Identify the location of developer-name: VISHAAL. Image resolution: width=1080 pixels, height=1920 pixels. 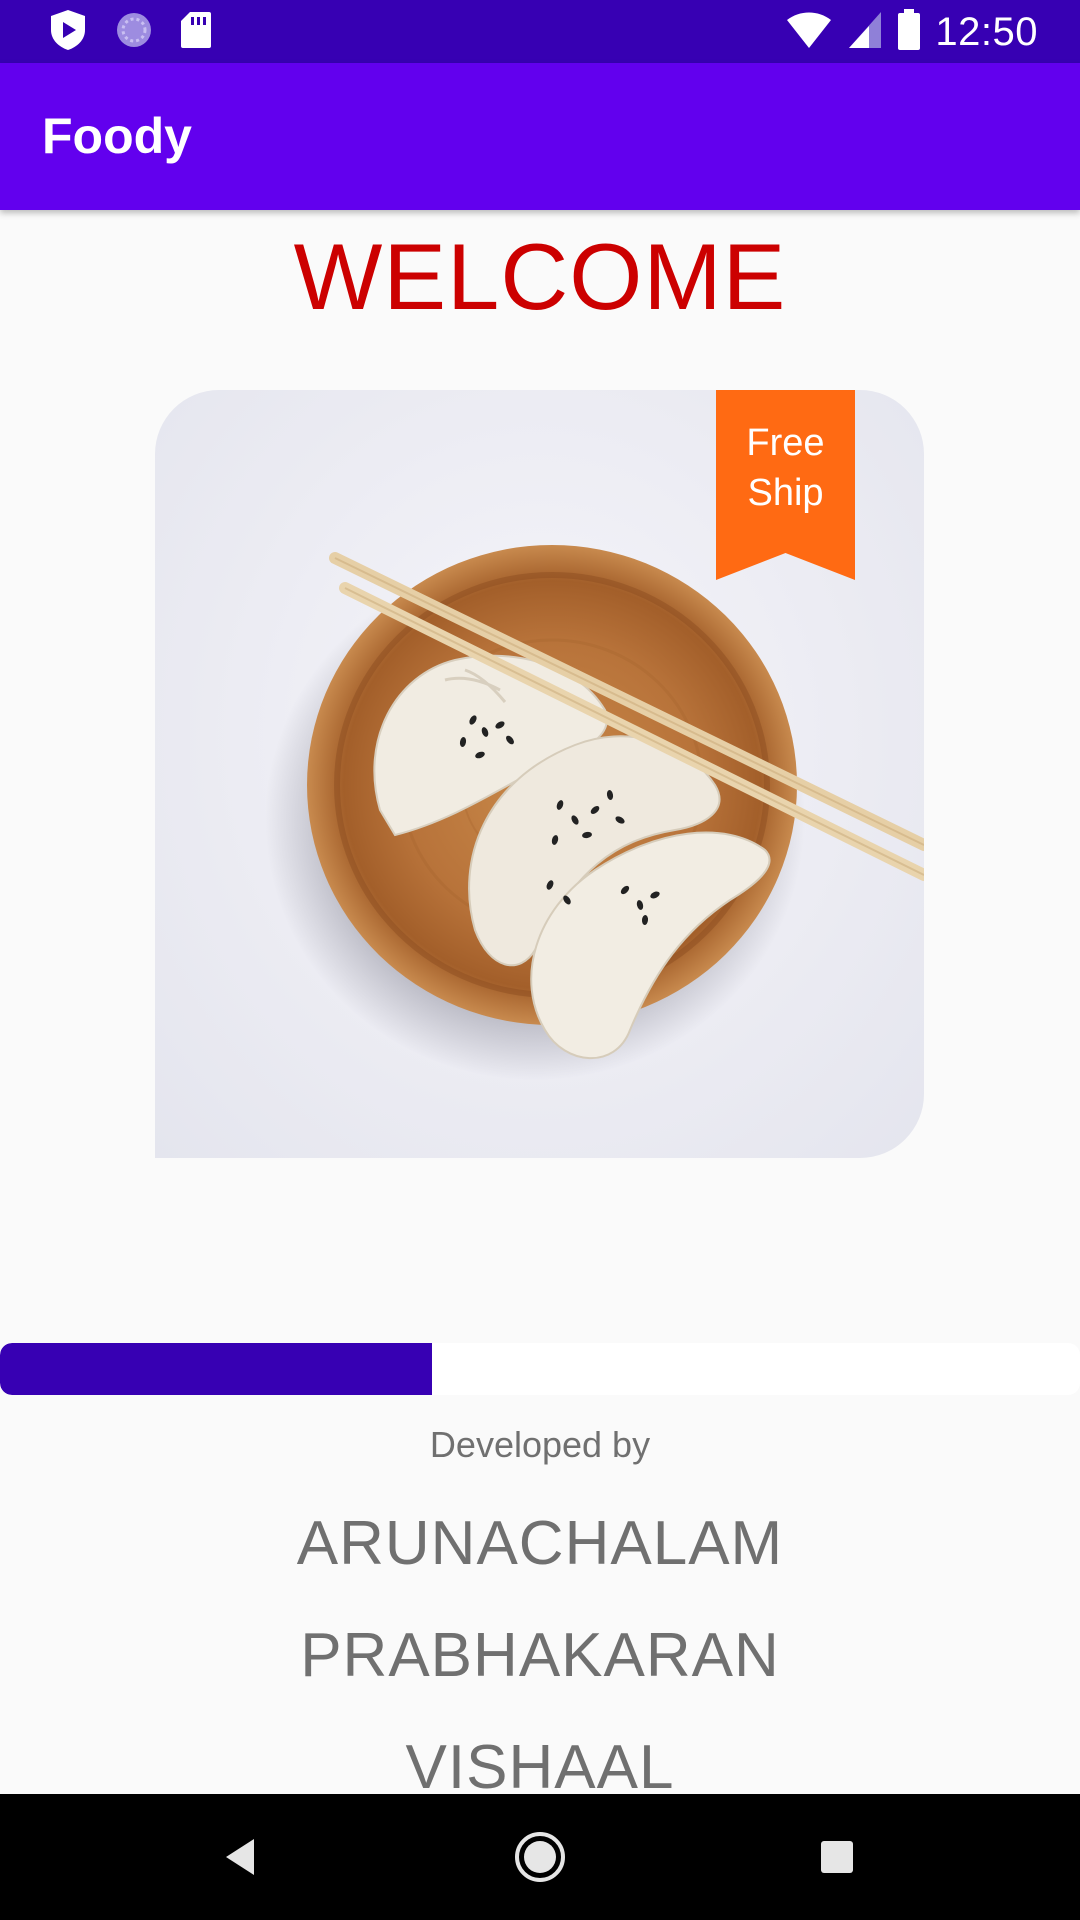
(540, 1767).